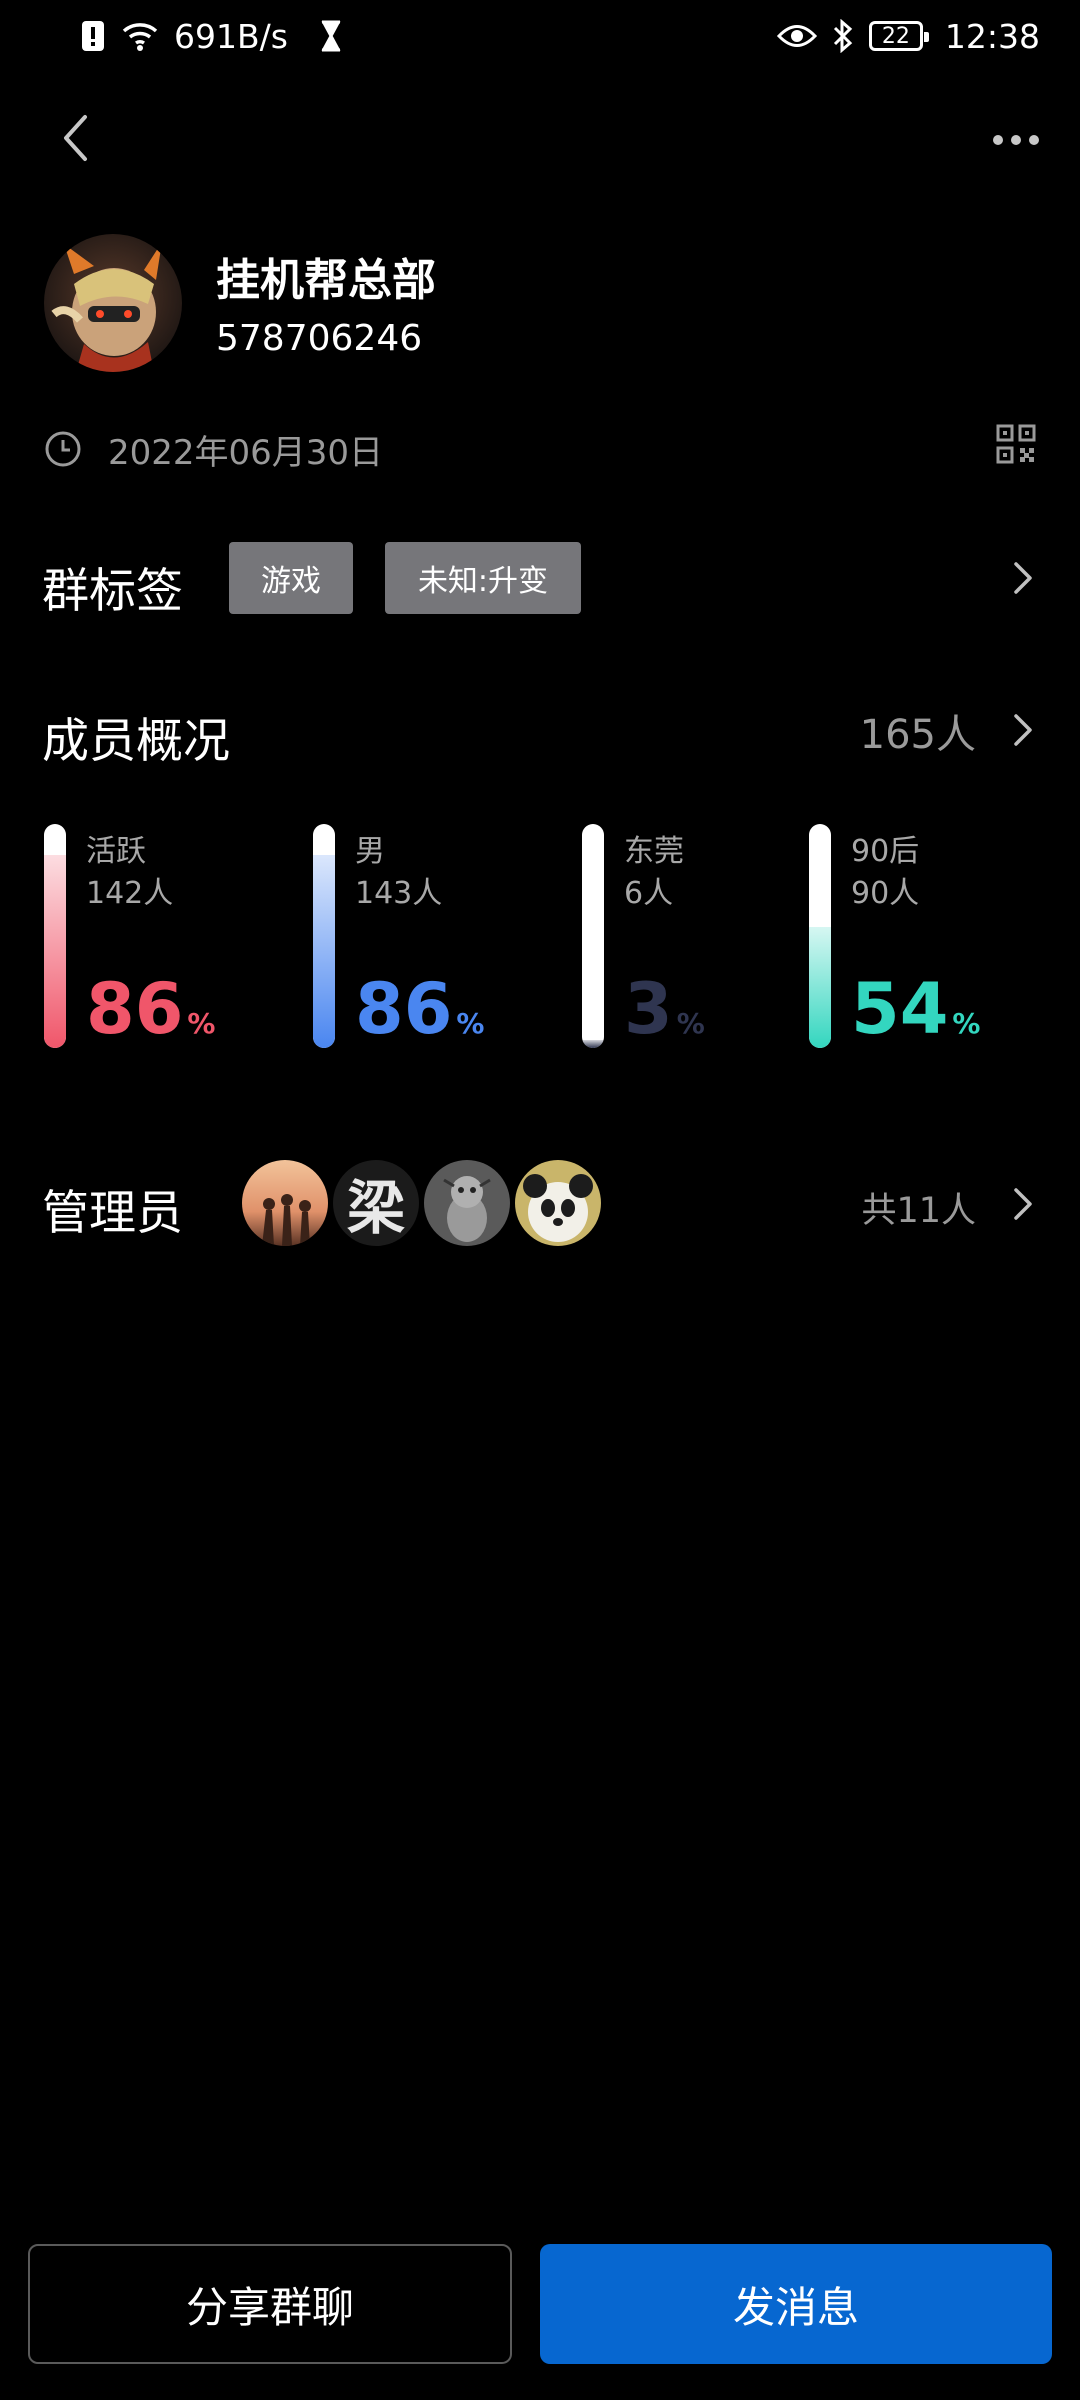 This screenshot has width=1080, height=2400. I want to click on bluetooth-icon, so click(843, 36).